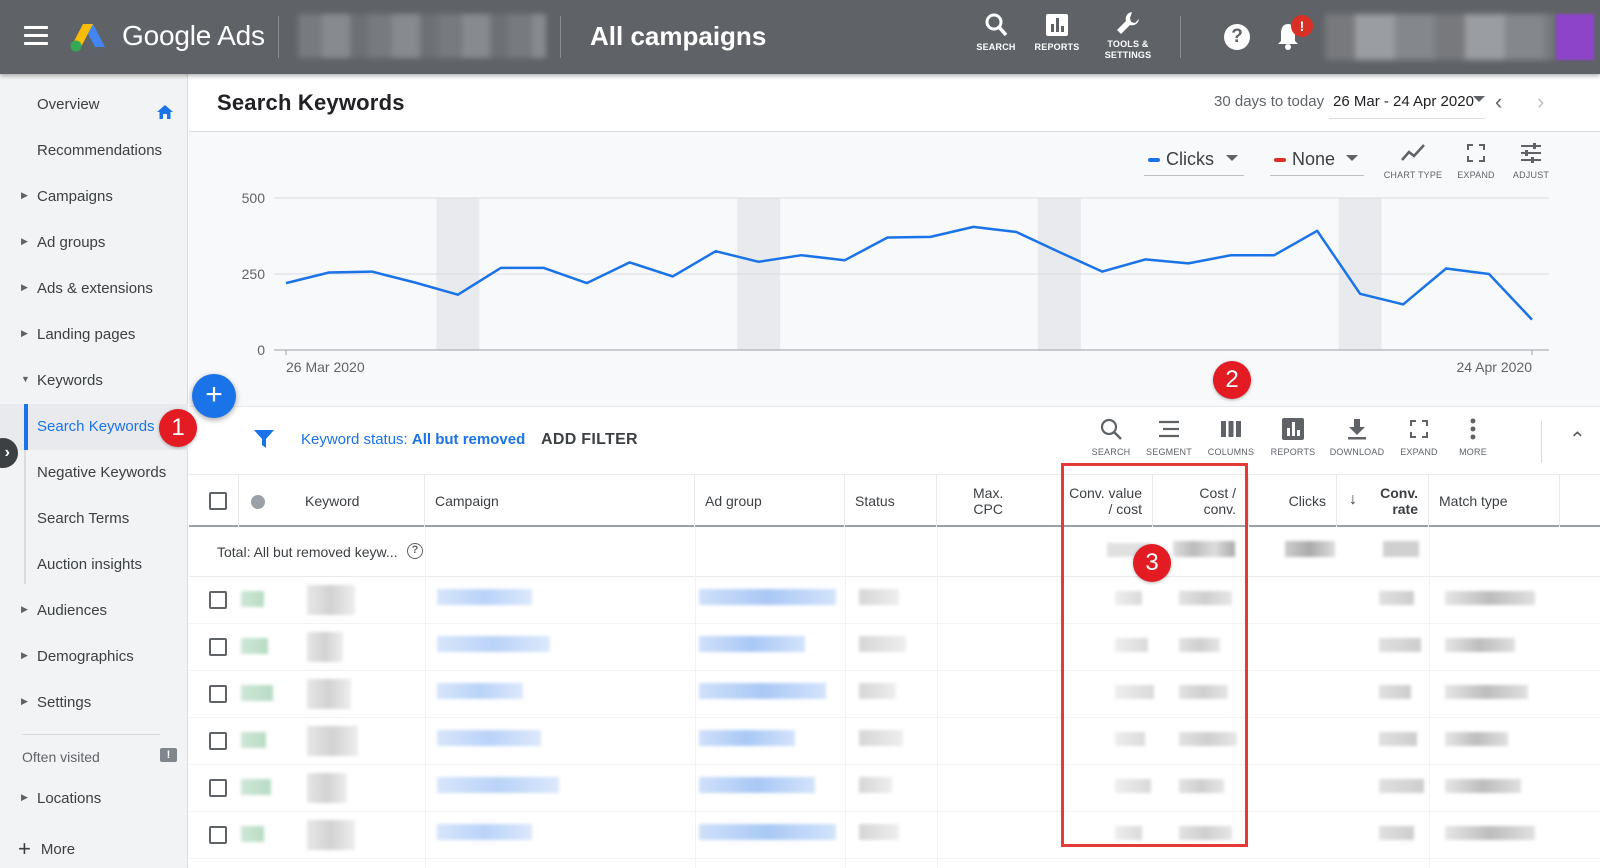  I want to click on filter-icon, so click(264, 439).